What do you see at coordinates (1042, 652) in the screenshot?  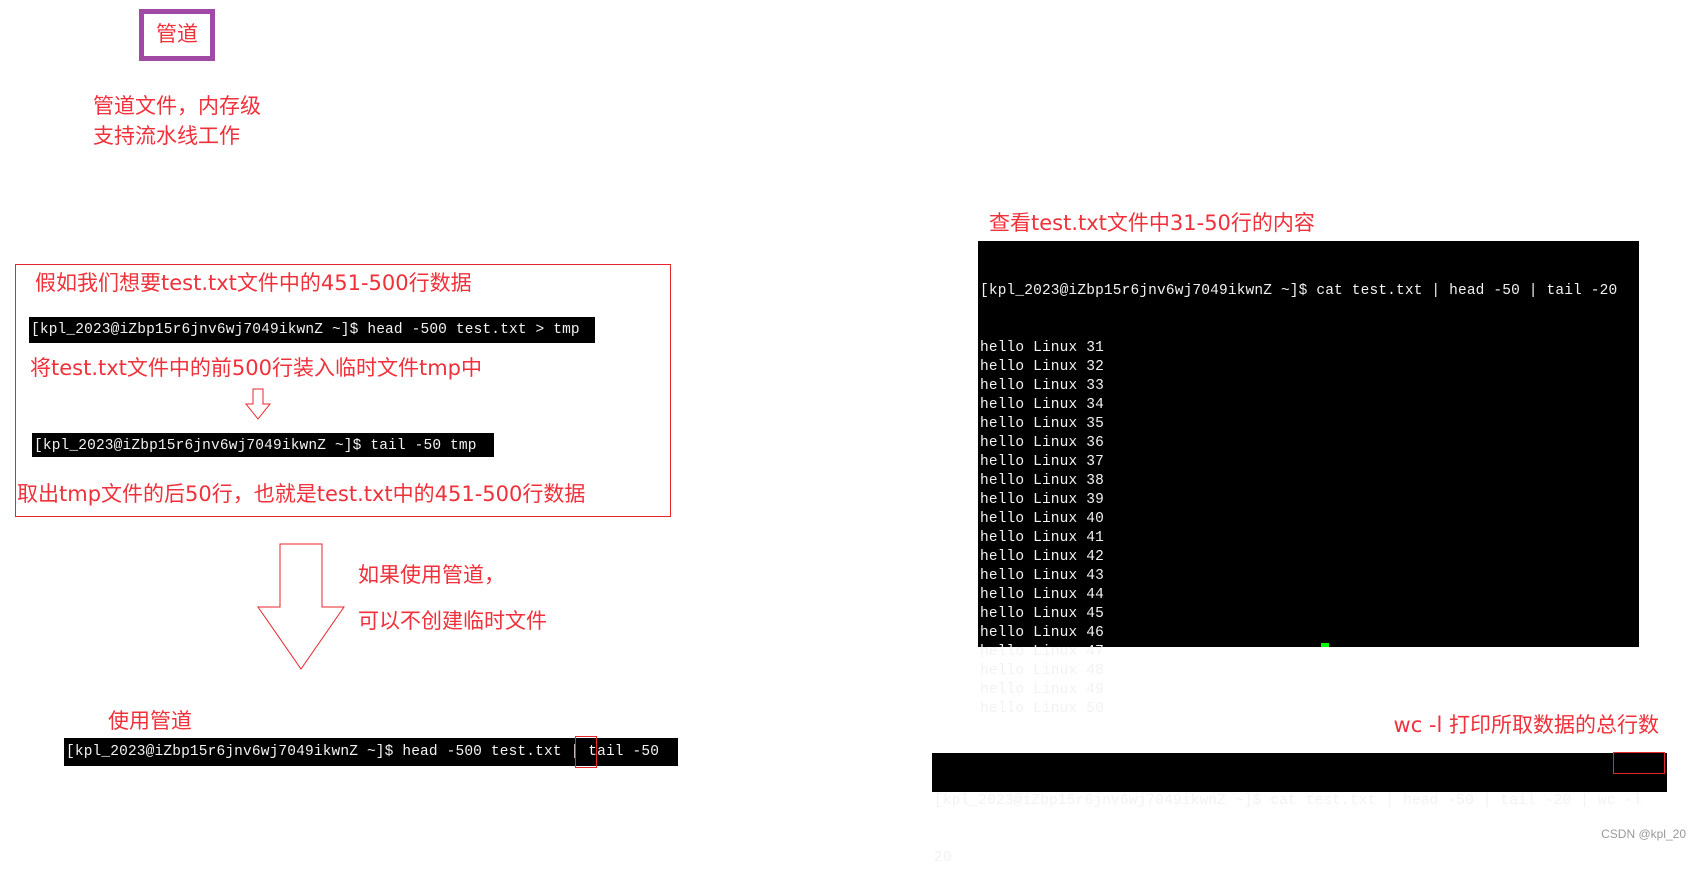 I see `output-line: hello Linux 47` at bounding box center [1042, 652].